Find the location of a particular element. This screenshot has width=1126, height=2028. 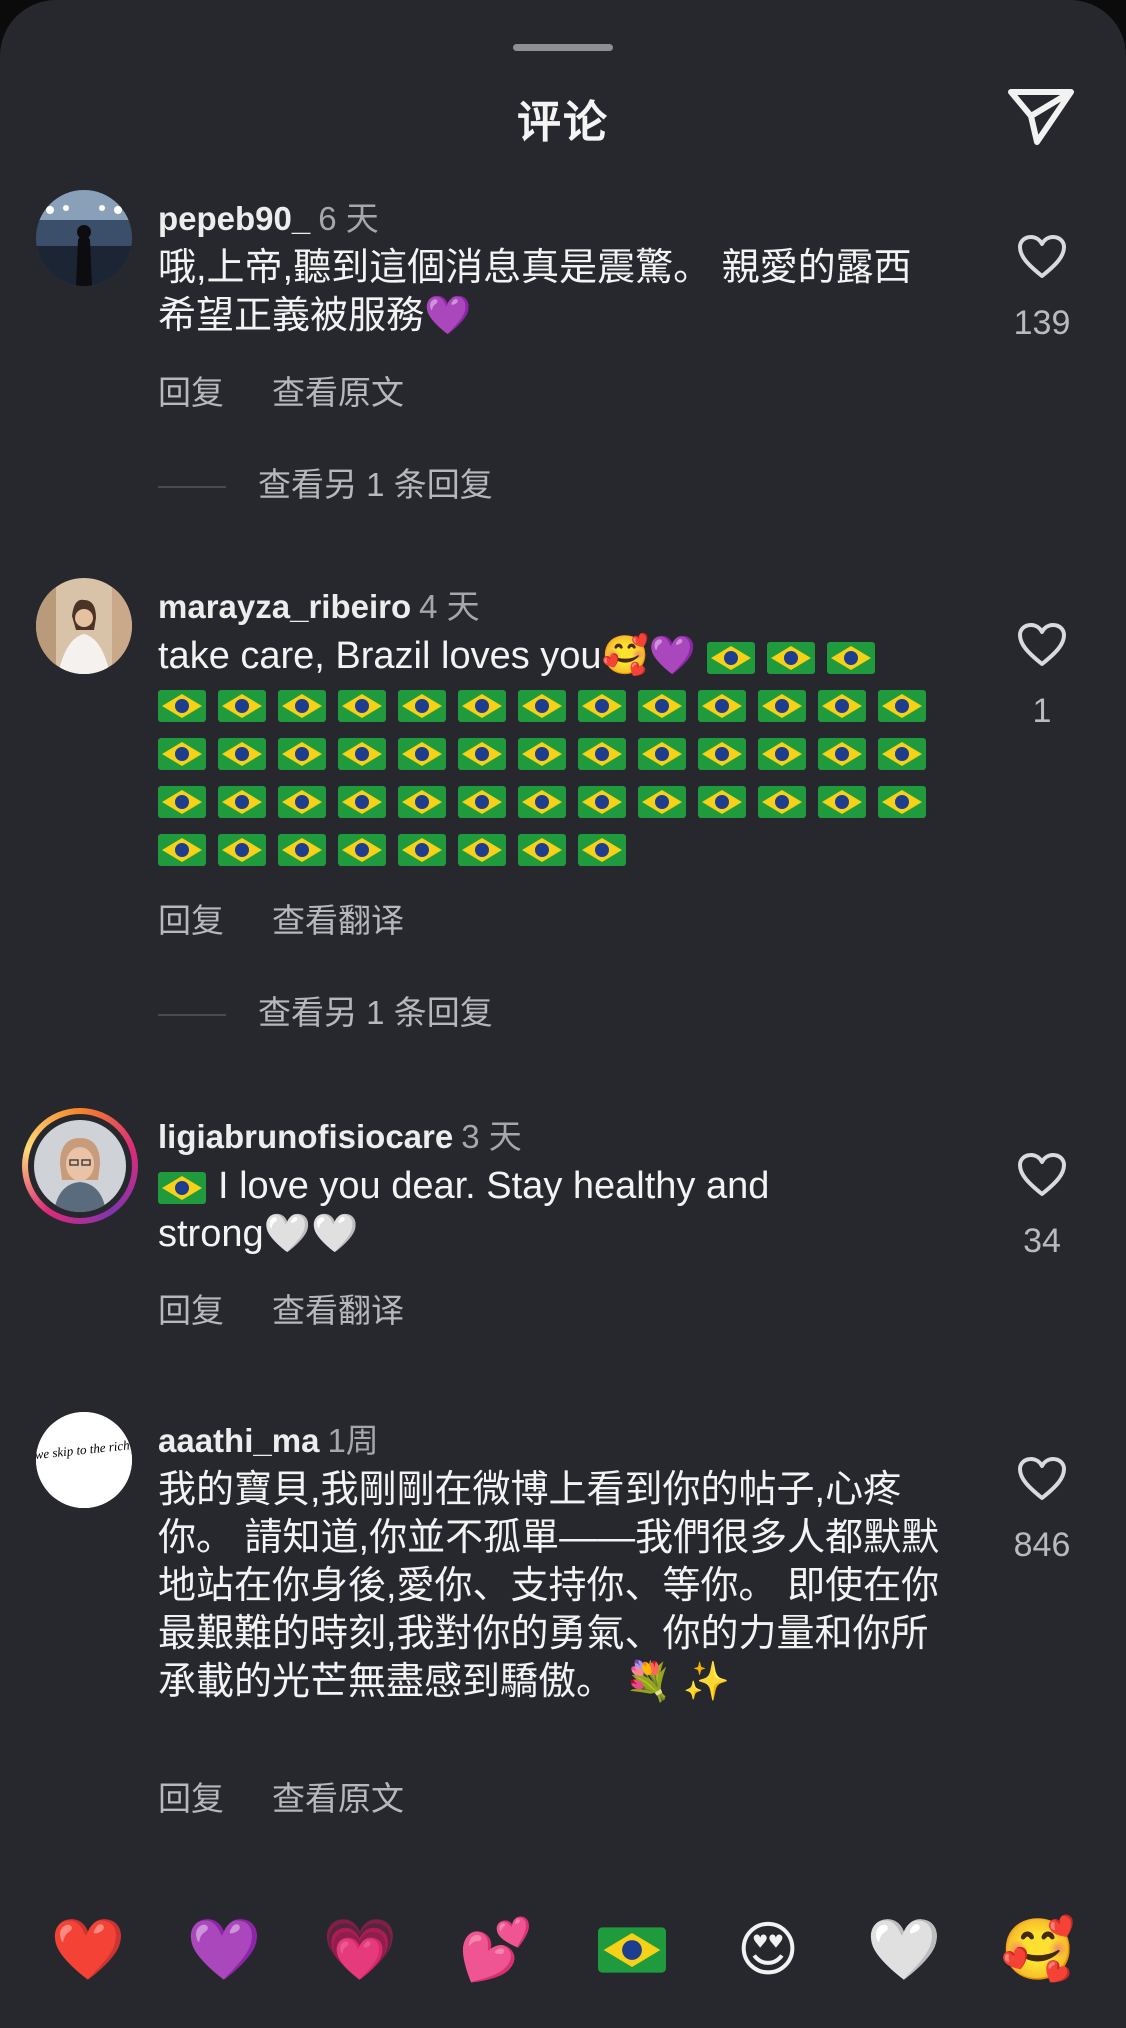

like-button: 846 is located at coordinates (1042, 1510).